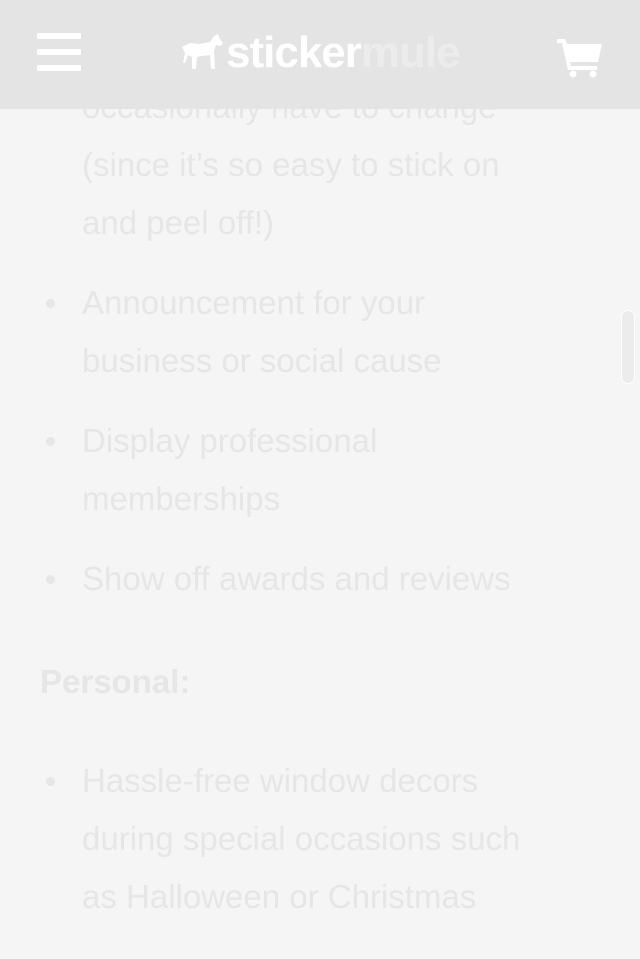 Image resolution: width=640 pixels, height=959 pixels. I want to click on logo-text-mule: mule, so click(410, 52).